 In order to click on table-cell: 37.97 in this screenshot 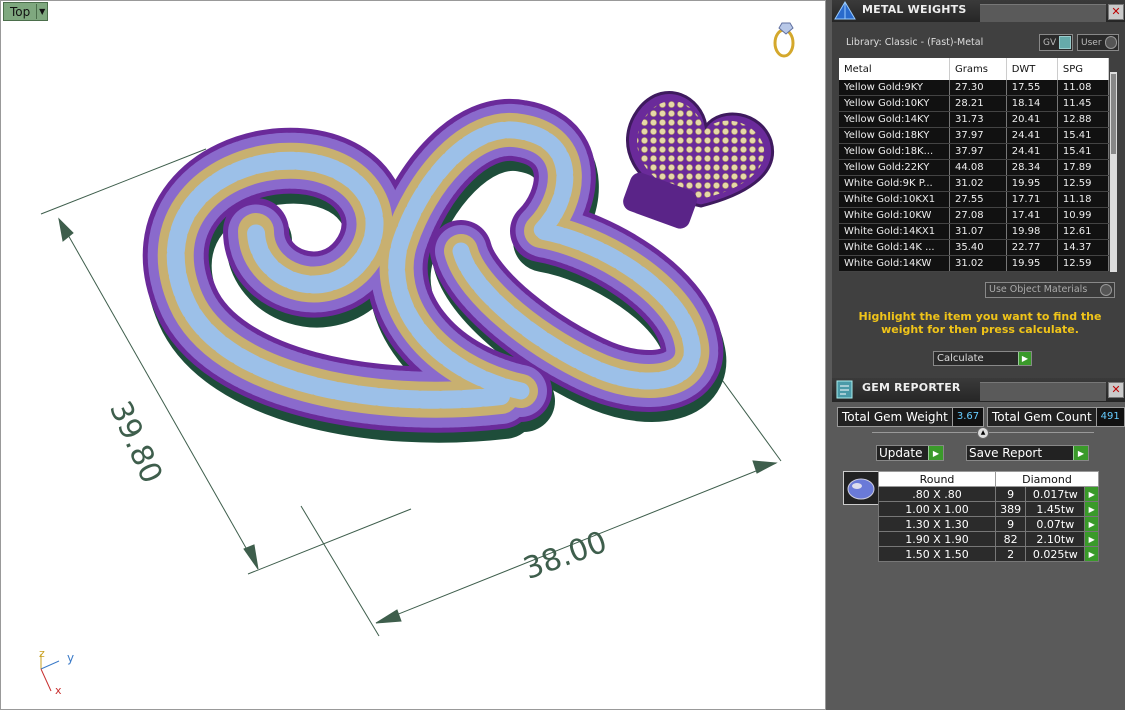, I will do `click(978, 151)`.